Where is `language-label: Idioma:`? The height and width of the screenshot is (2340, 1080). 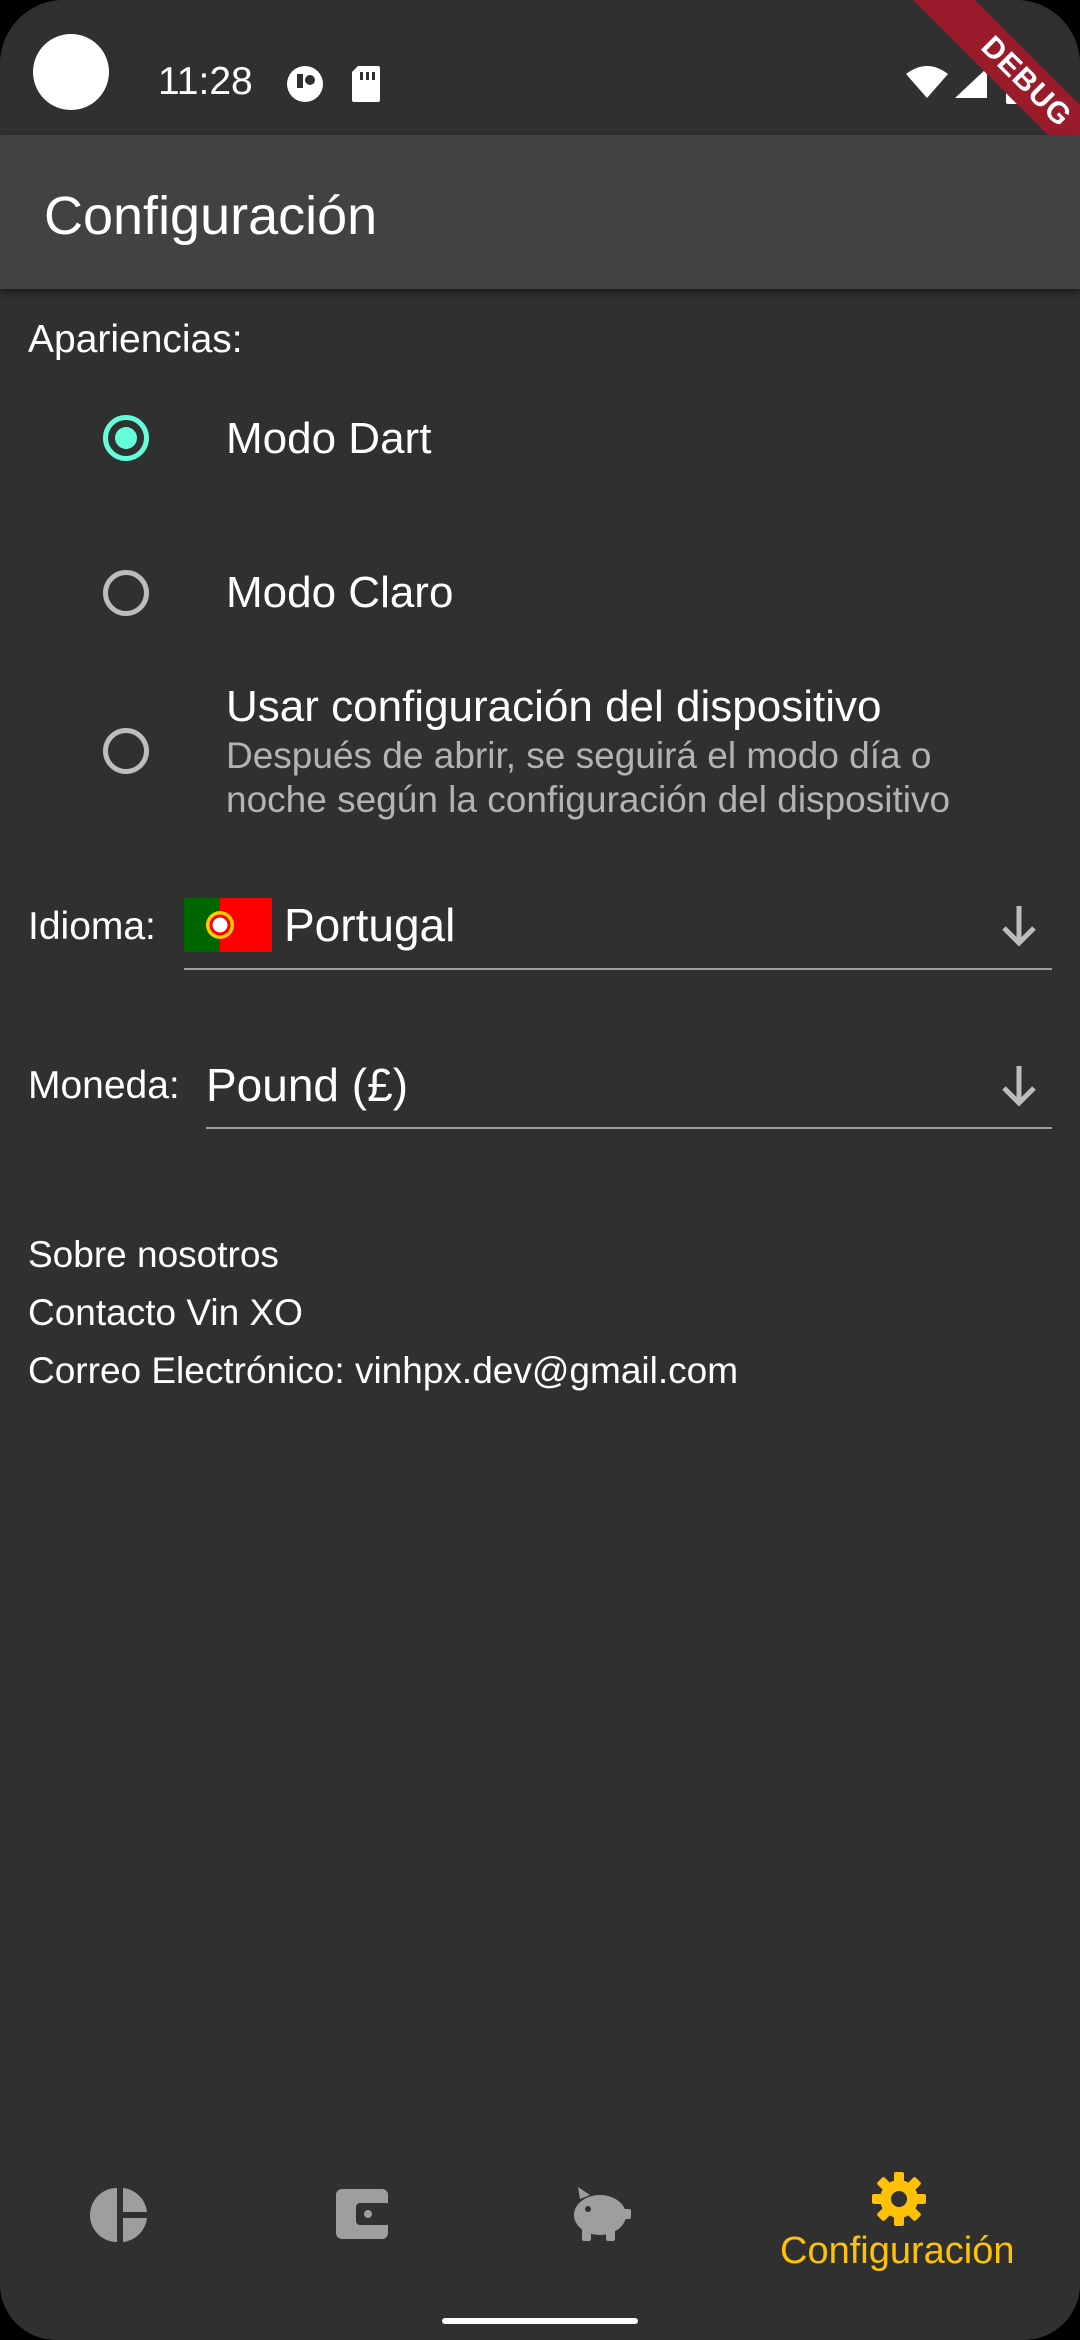 language-label: Idioma: is located at coordinates (92, 926).